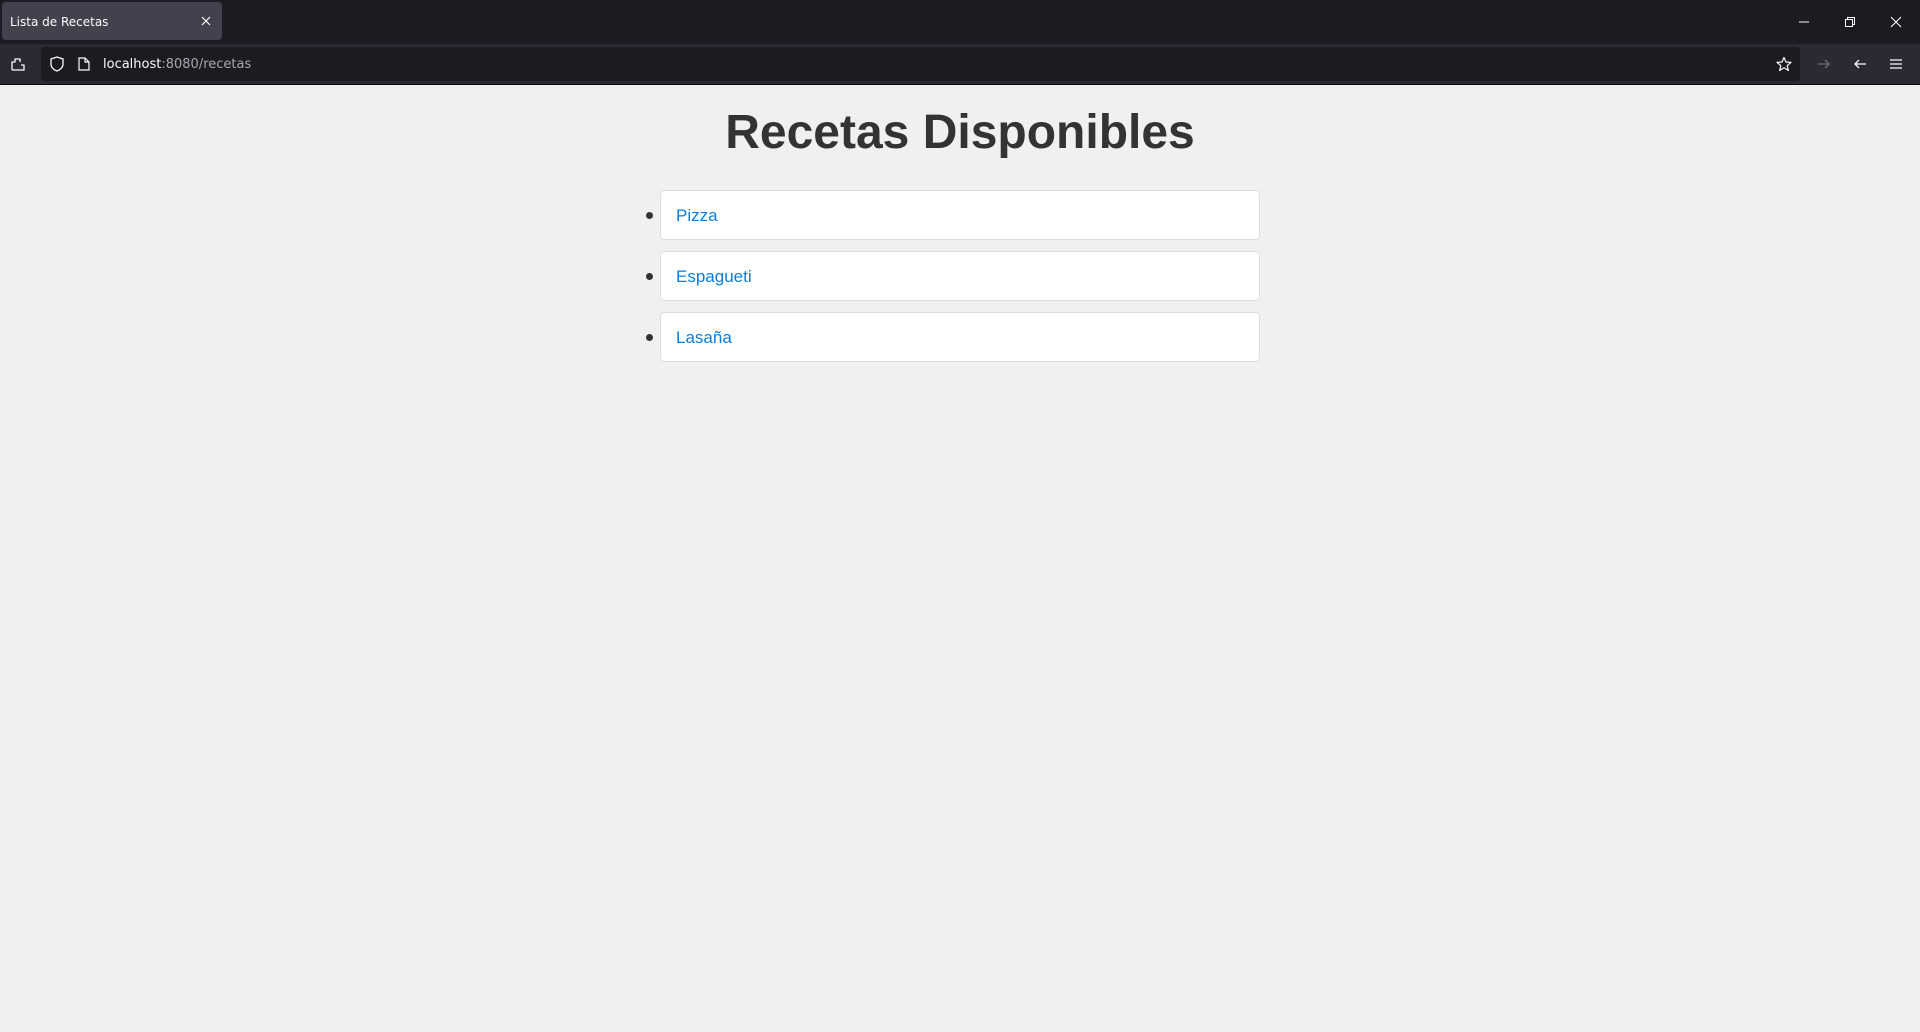 The image size is (1920, 1032). What do you see at coordinates (1824, 64) in the screenshot?
I see `forward-icon` at bounding box center [1824, 64].